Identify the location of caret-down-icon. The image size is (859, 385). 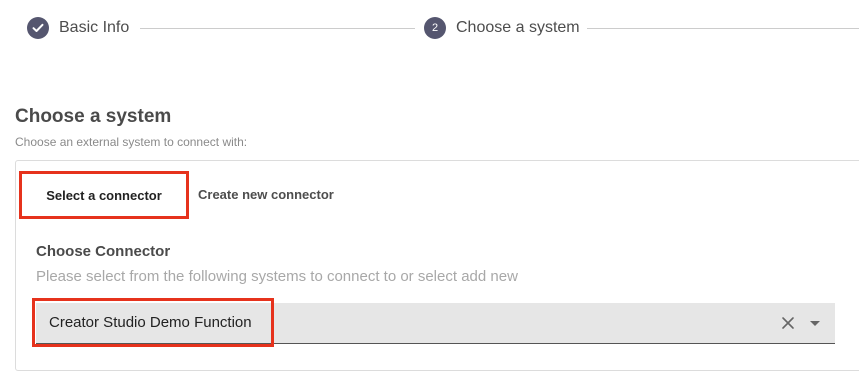
(815, 323).